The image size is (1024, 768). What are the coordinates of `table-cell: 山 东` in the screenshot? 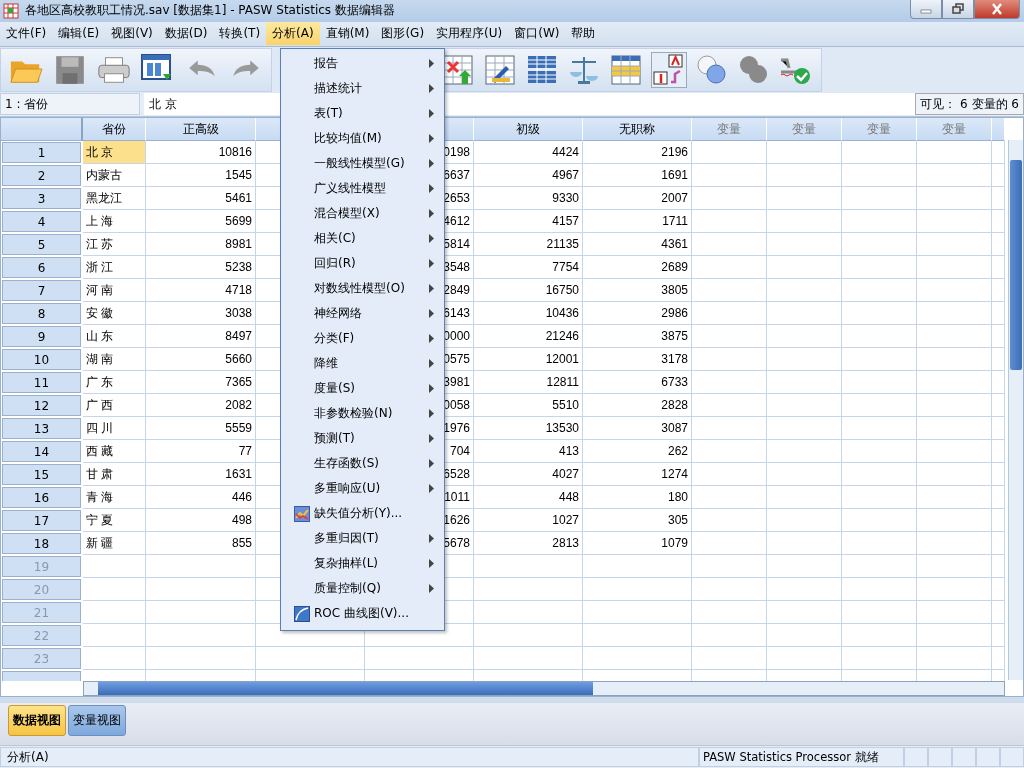 It's located at (114, 337).